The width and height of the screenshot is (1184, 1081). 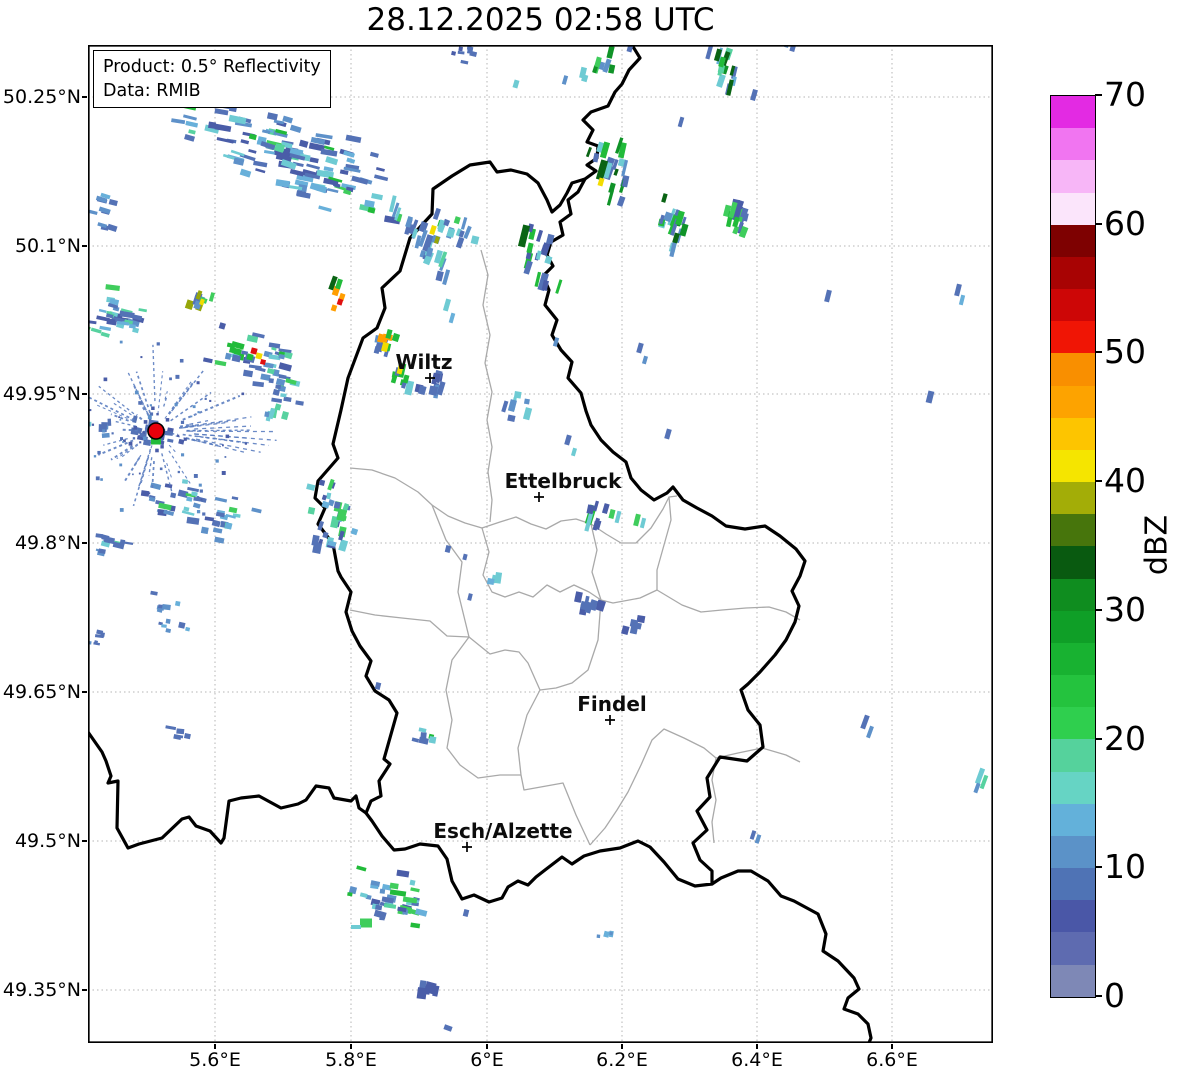 I want to click on colorbar-tick-label: 60, so click(x=1125, y=223).